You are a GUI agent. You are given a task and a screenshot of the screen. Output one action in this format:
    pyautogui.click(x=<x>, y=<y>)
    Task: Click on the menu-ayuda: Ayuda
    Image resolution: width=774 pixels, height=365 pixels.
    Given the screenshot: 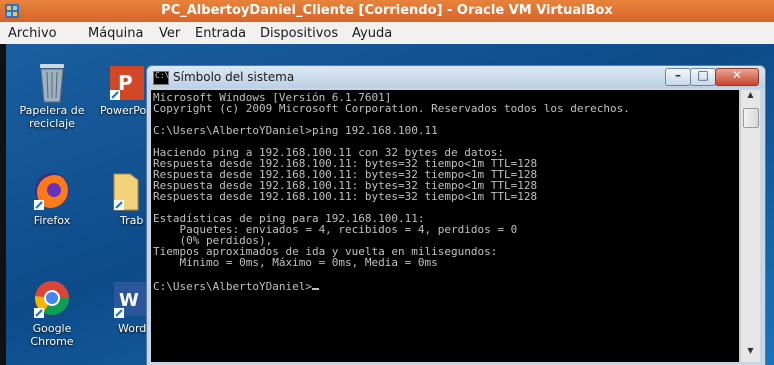 What is the action you would take?
    pyautogui.click(x=372, y=33)
    